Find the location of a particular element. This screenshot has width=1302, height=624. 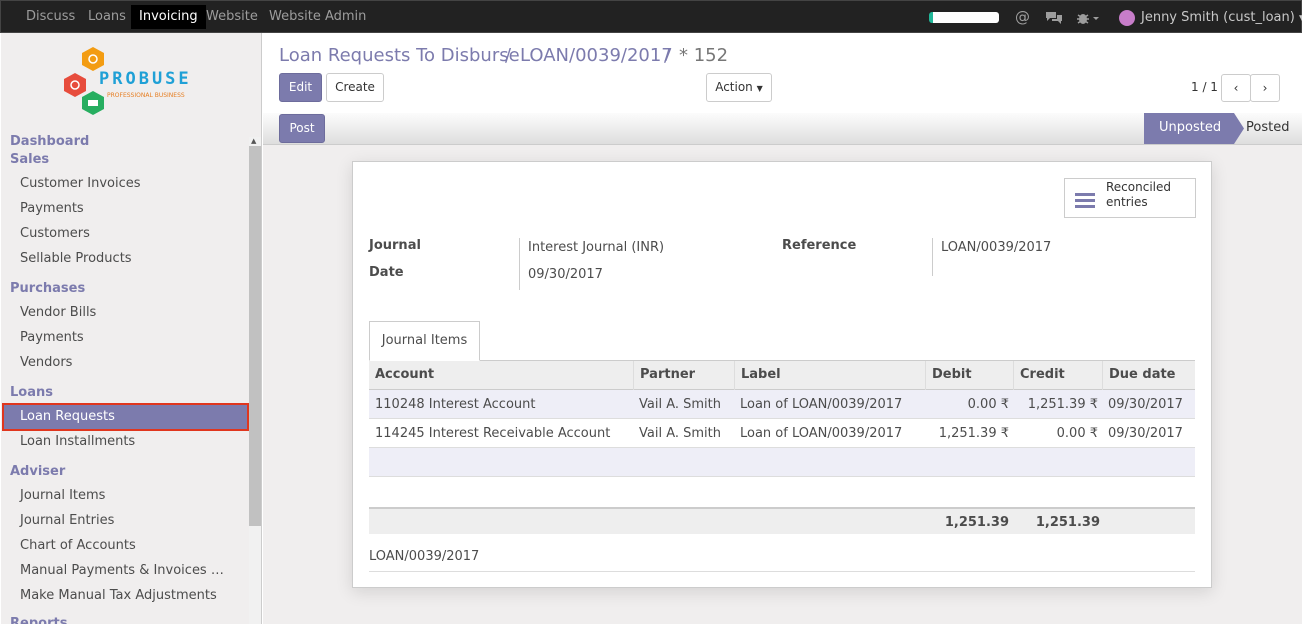

sidebar-item-customers: Customers is located at coordinates (55, 233).